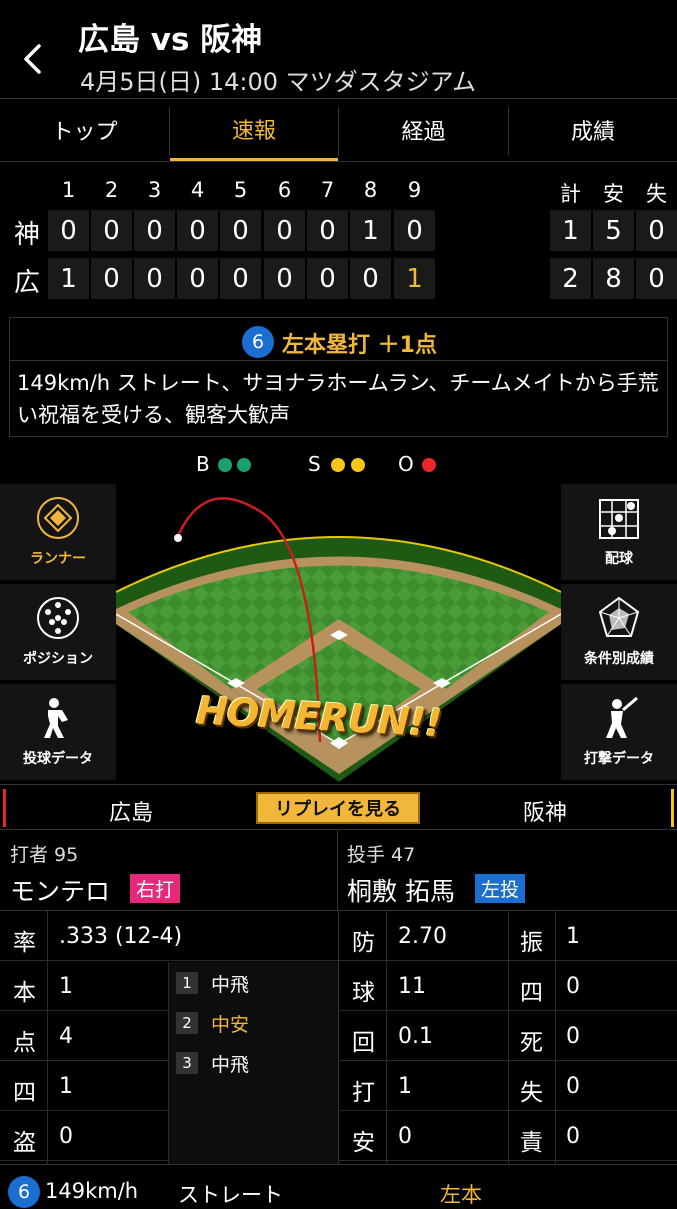 Image resolution: width=677 pixels, height=1209 pixels. What do you see at coordinates (619, 559) in the screenshot?
I see `pitch-chart-label: 配球` at bounding box center [619, 559].